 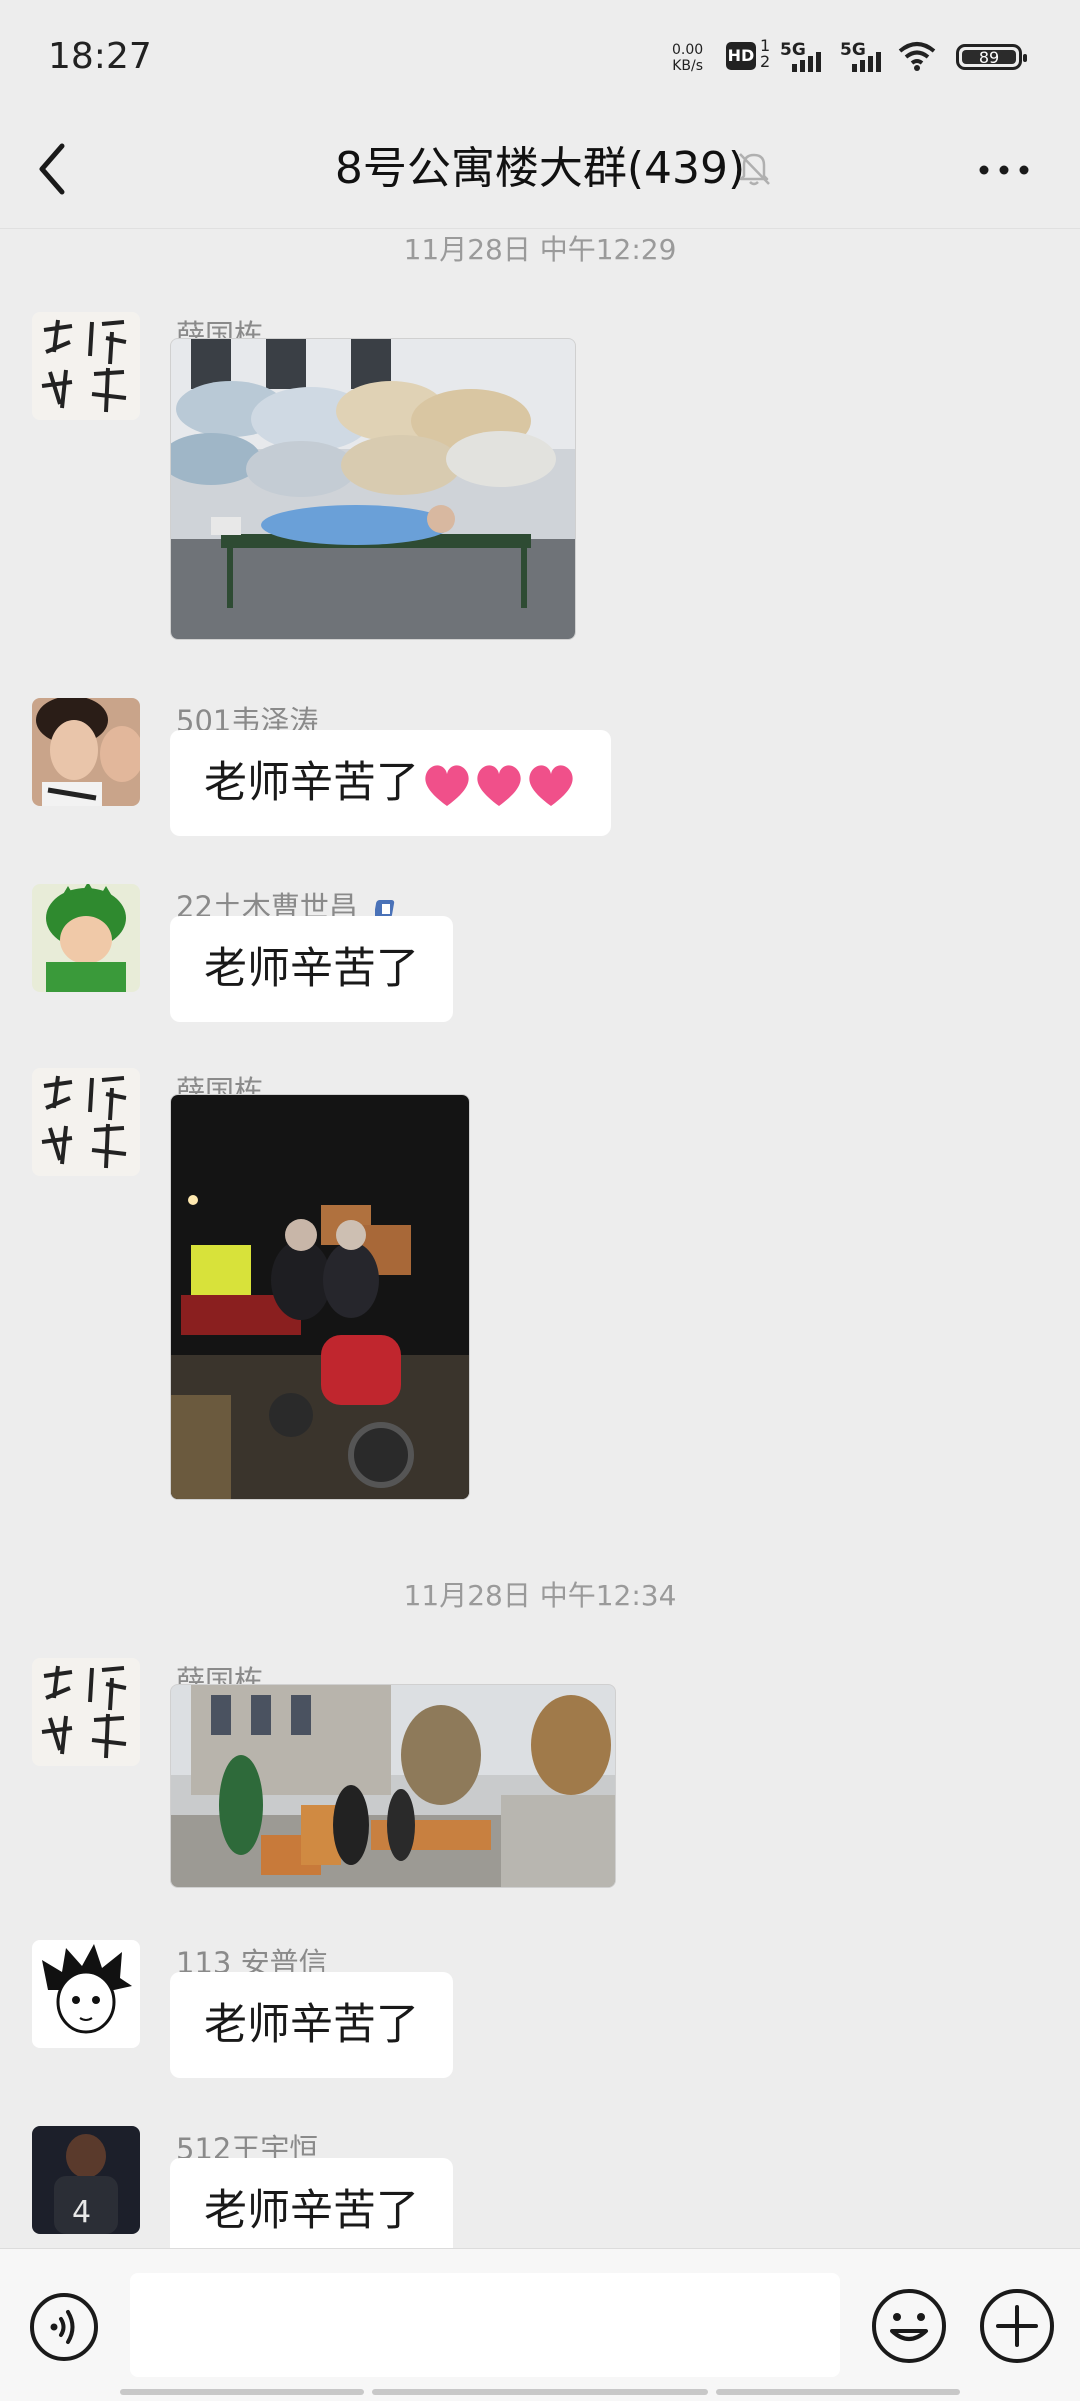 I want to click on street-boxes-photo, so click(x=393, y=1786).